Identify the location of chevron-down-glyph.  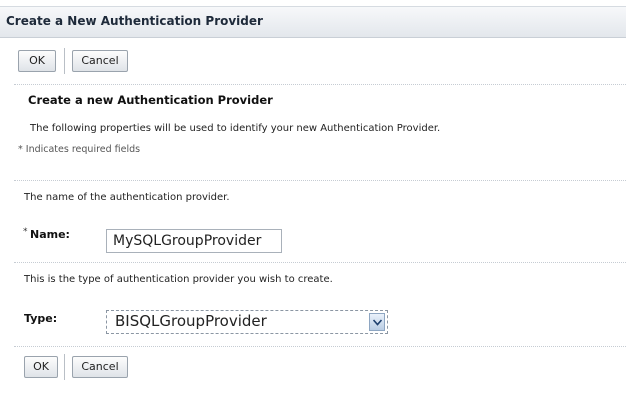
(377, 322).